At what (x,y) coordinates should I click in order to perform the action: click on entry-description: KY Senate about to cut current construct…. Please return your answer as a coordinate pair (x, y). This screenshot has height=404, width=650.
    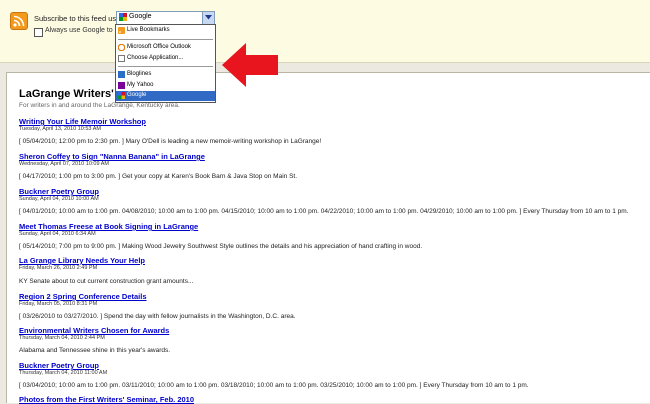
    Looking at the image, I should click on (106, 281).